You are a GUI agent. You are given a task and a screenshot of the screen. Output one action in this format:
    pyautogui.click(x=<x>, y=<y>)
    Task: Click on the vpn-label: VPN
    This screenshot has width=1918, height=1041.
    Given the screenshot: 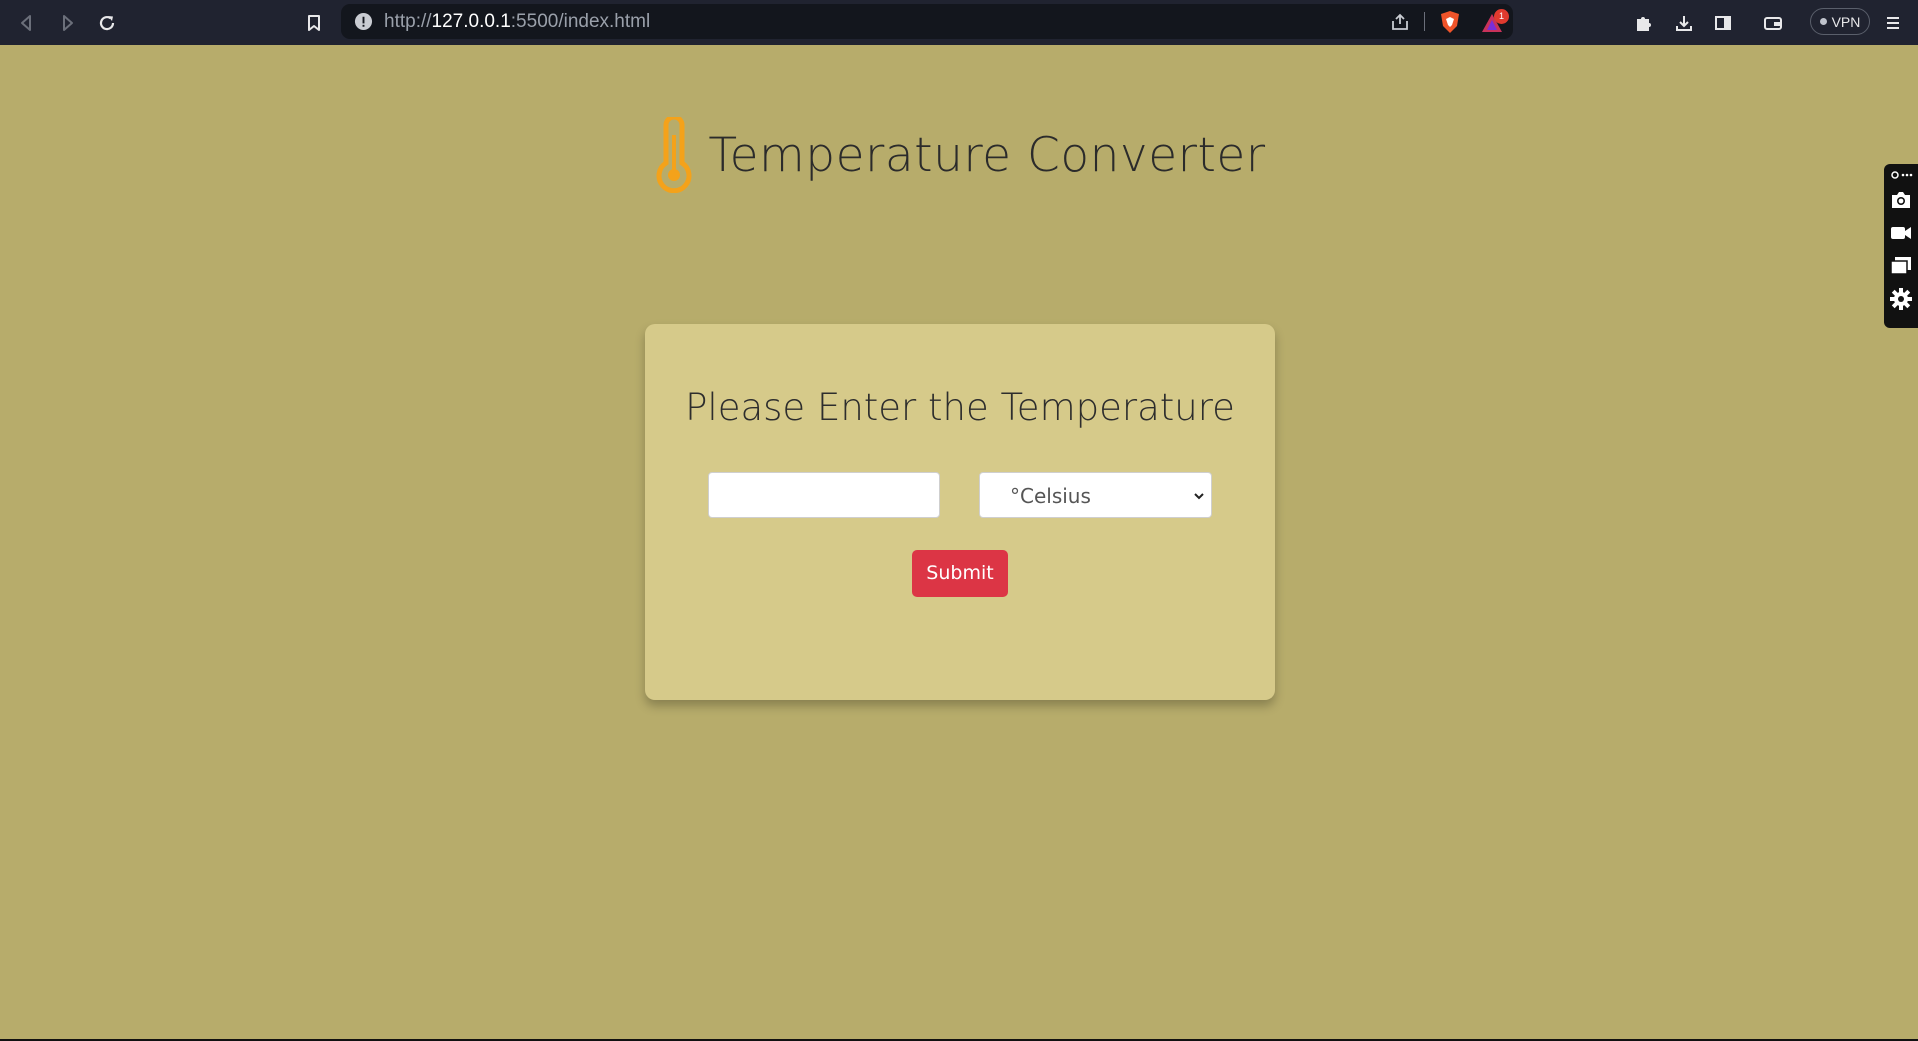 What is the action you would take?
    pyautogui.click(x=1846, y=21)
    